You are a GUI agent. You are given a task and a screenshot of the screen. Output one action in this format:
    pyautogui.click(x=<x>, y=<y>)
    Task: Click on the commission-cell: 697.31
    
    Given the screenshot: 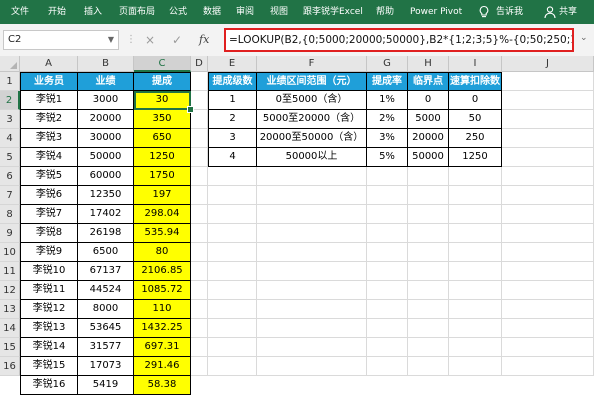 What is the action you would take?
    pyautogui.click(x=162, y=347)
    